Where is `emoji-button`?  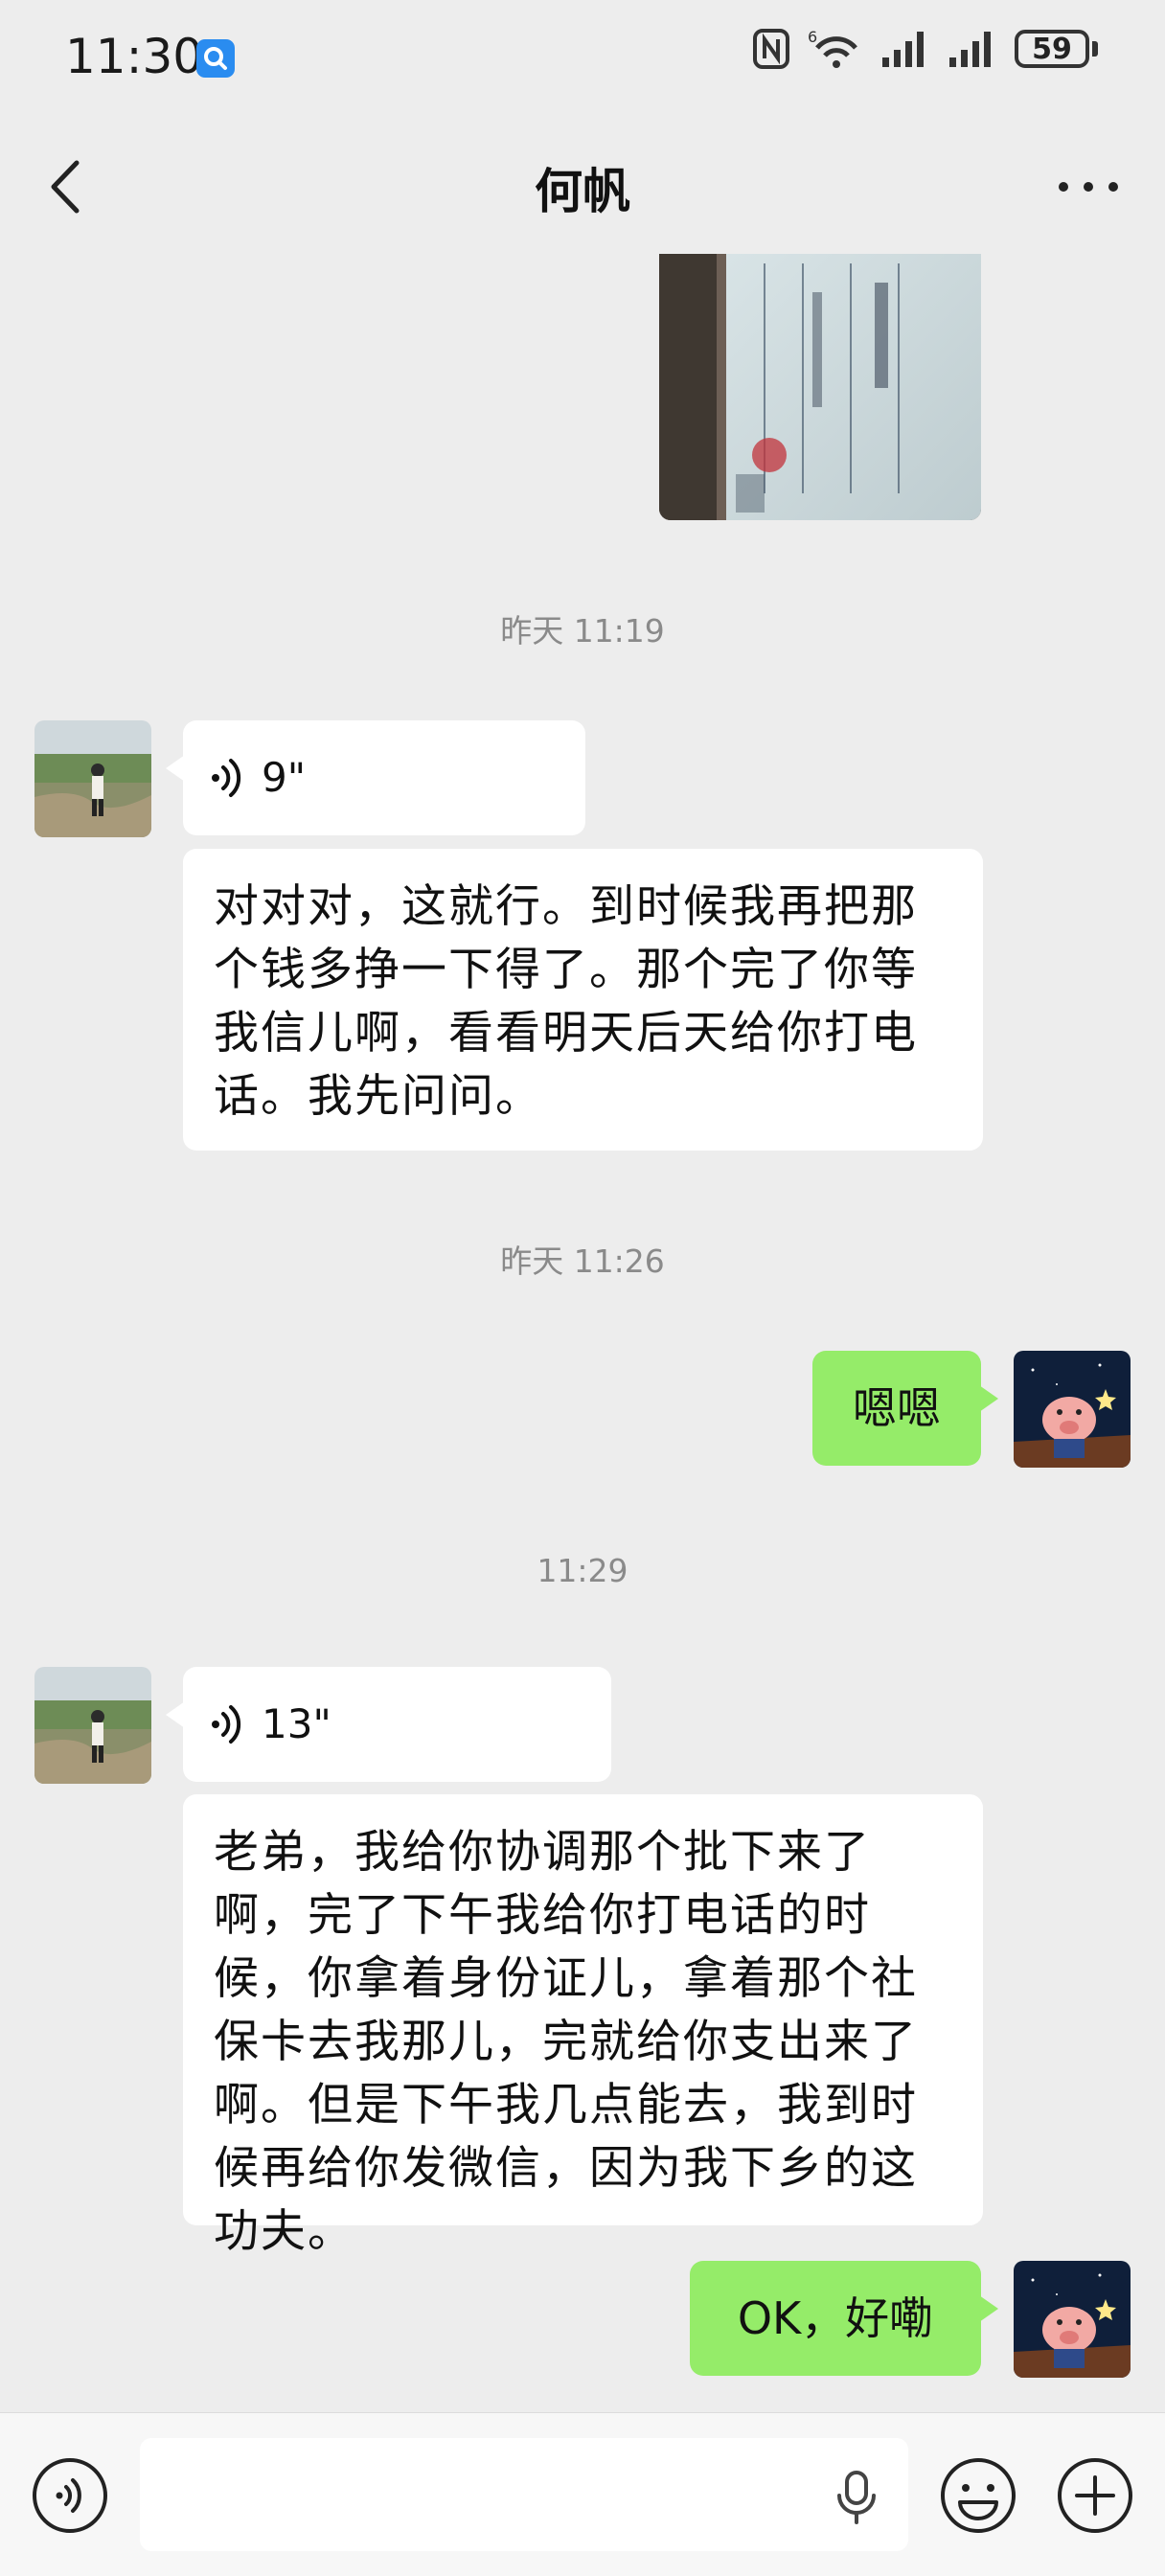 emoji-button is located at coordinates (978, 2497).